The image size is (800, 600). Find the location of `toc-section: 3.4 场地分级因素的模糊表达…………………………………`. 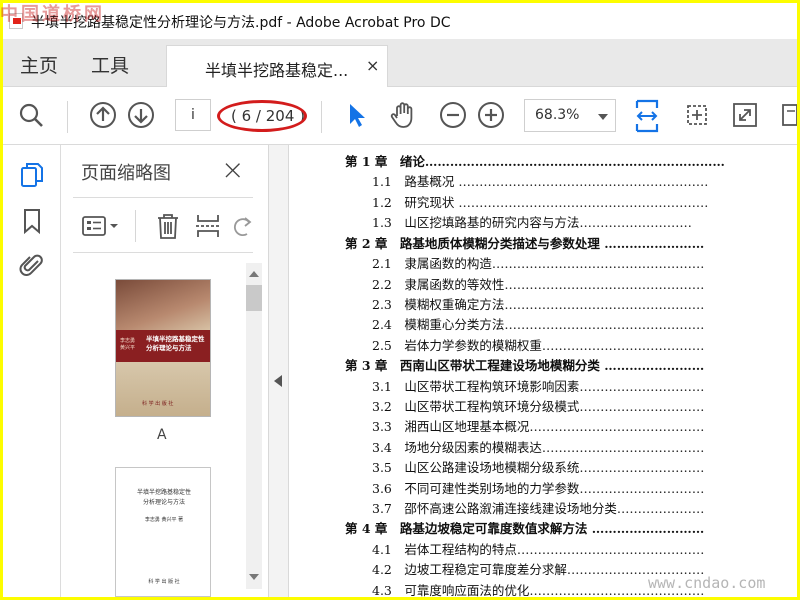

toc-section: 3.4 场地分级因素的模糊表达………………………………… is located at coordinates (538, 446).